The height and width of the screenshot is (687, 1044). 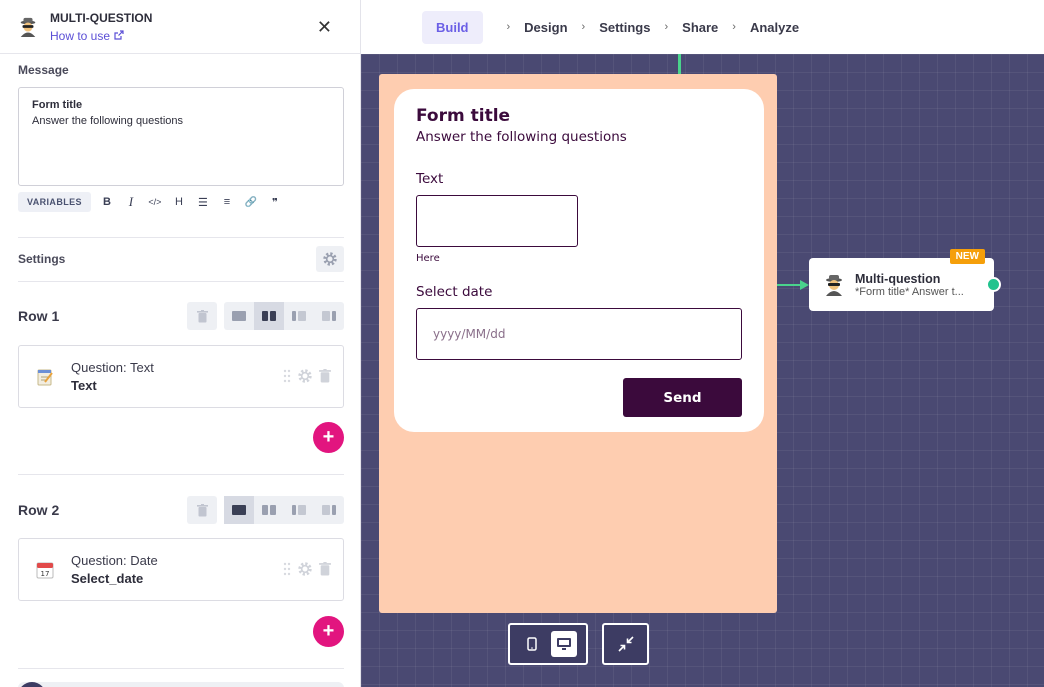 I want to click on question-type: Question: Text, so click(x=112, y=367).